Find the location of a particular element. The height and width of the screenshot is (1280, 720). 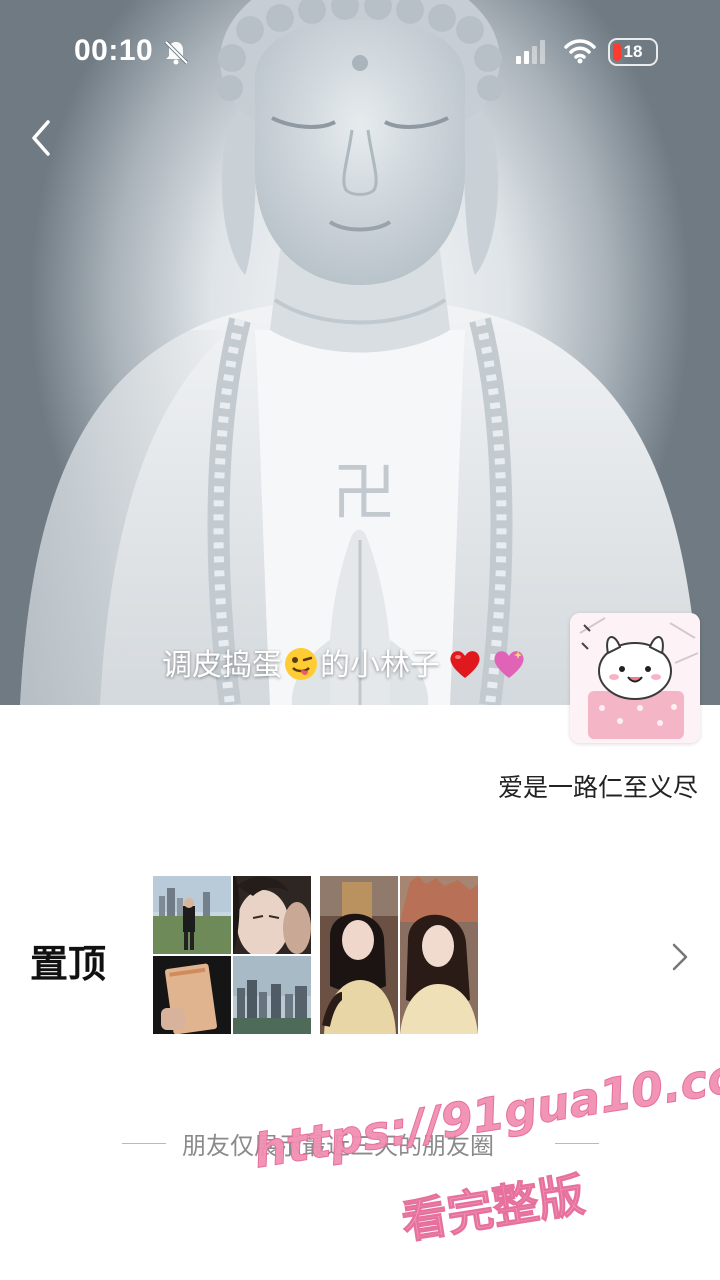

profile-name-suffix: 的小林子 is located at coordinates (380, 665).